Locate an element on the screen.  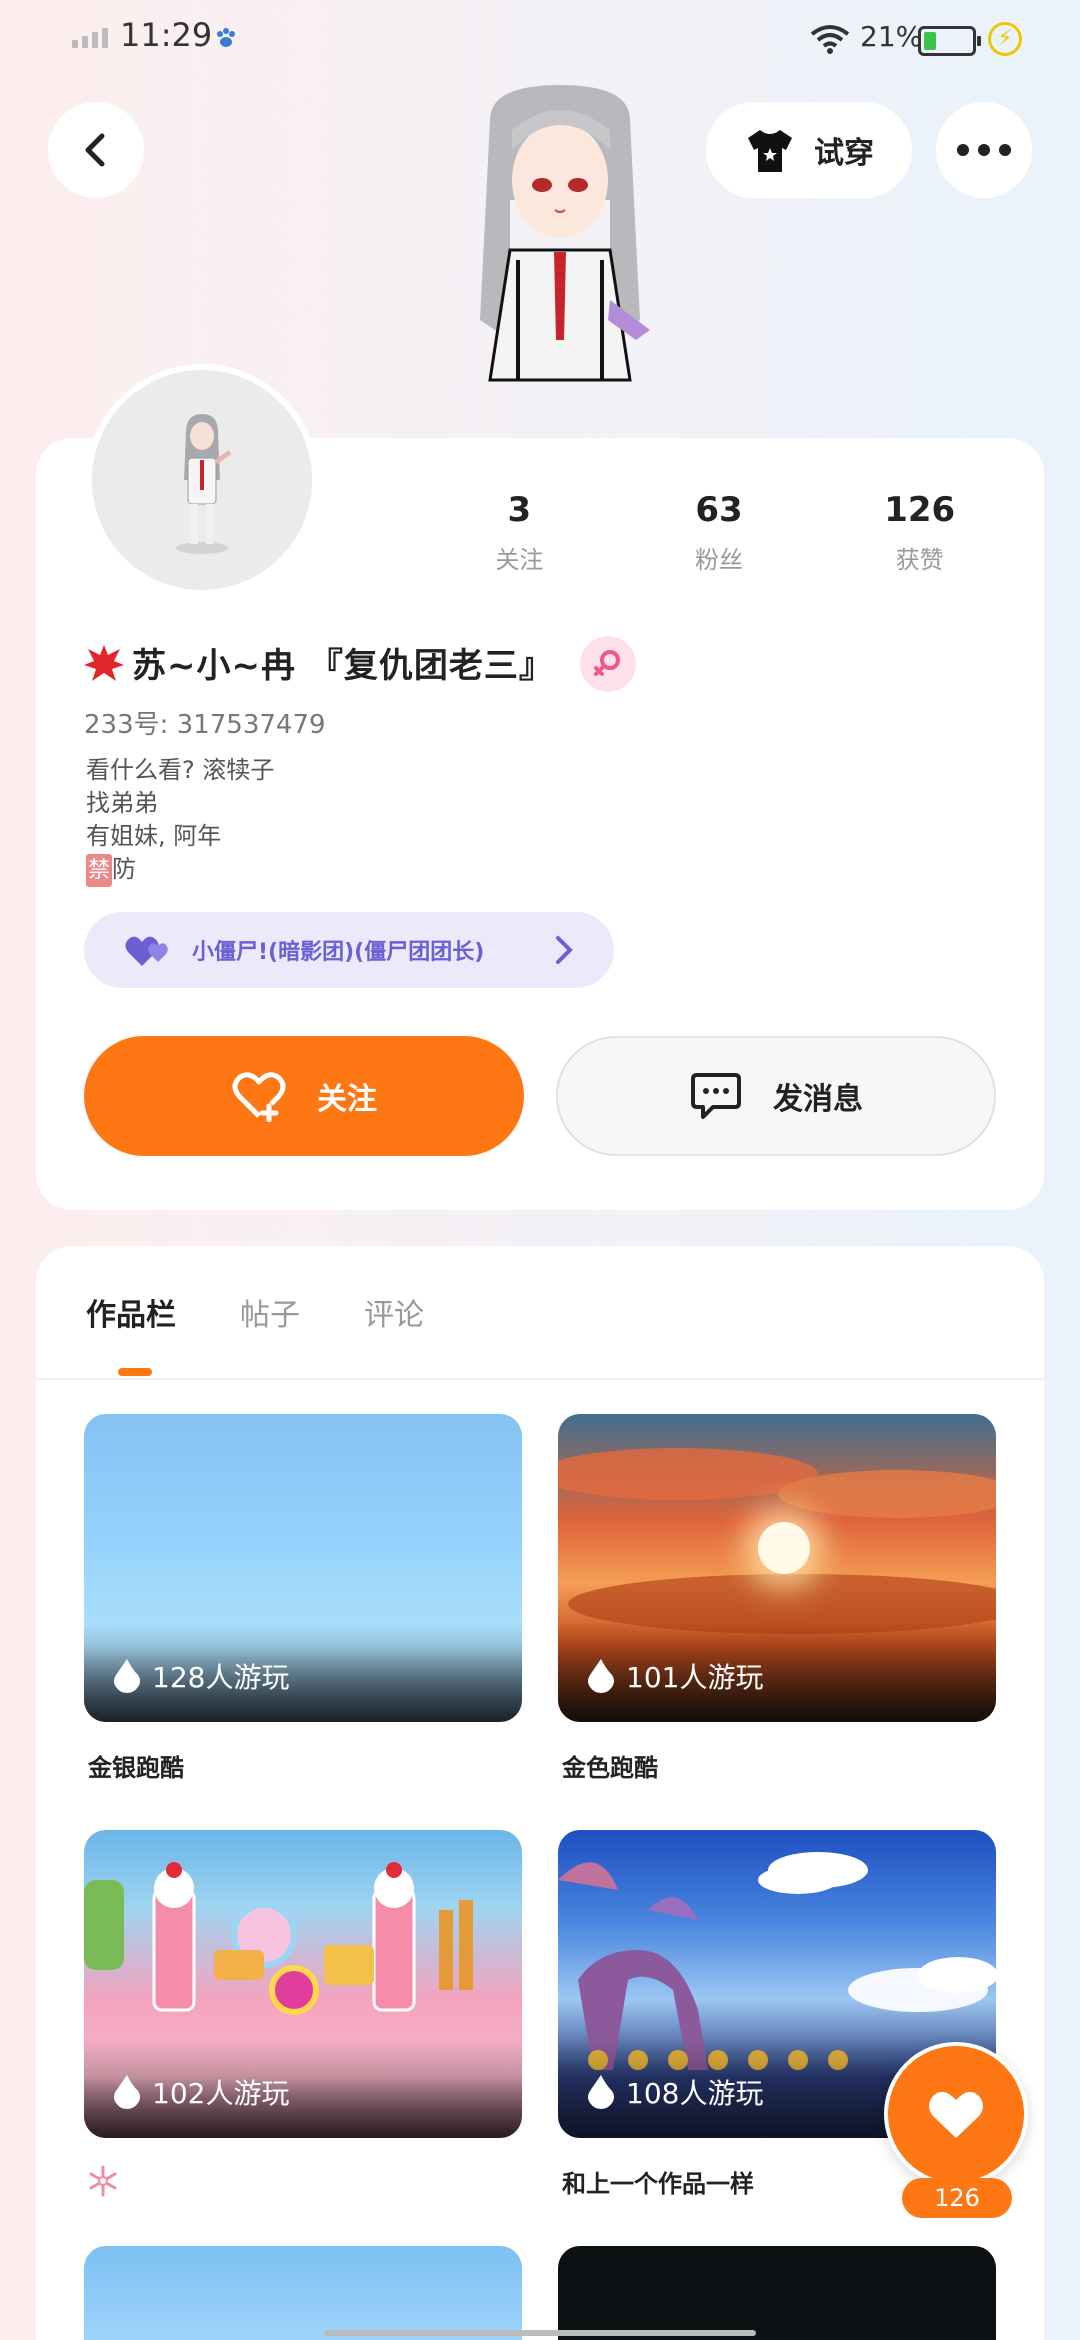
profile-stats: 3 关注 63 粉丝 126 获赞 is located at coordinates (720, 532).